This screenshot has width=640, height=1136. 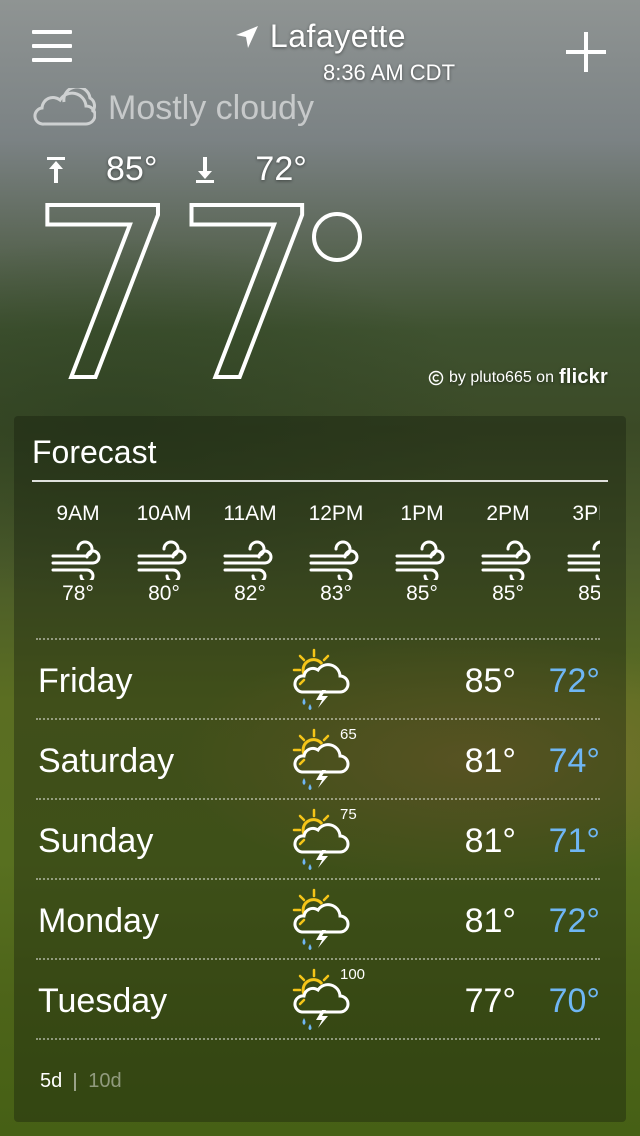 I want to click on day-row: Tuesday 100 77° 70°, so click(x=319, y=999).